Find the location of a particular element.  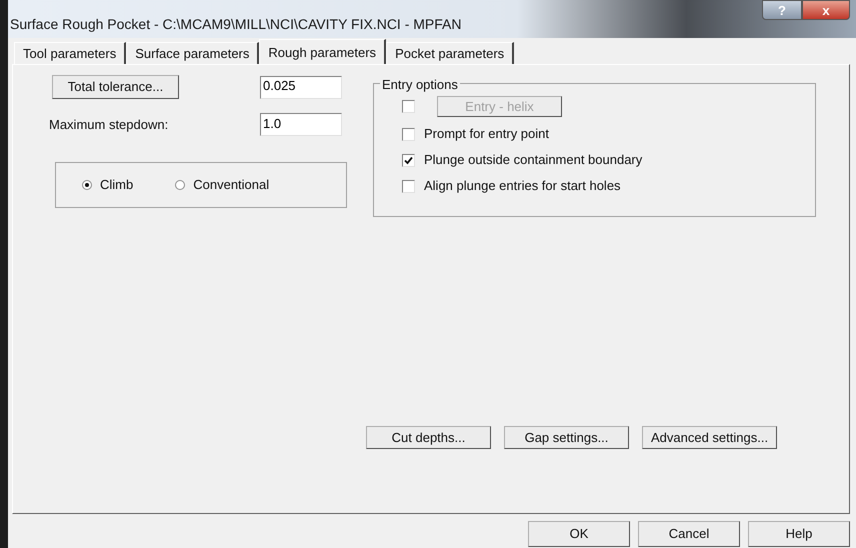

tolerance-field: 0.025 is located at coordinates (301, 87).